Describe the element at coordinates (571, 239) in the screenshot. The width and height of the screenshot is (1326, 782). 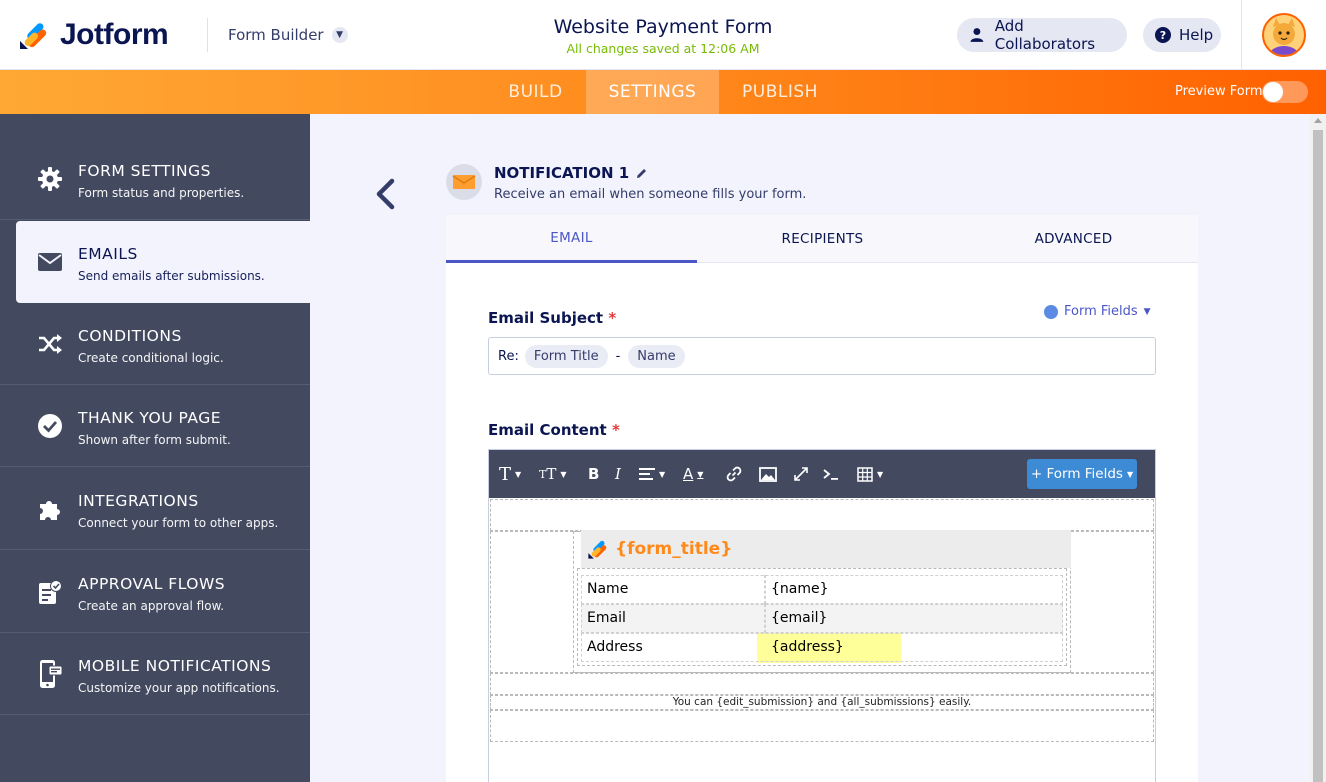
I see `tab-email: EMAIL` at that location.